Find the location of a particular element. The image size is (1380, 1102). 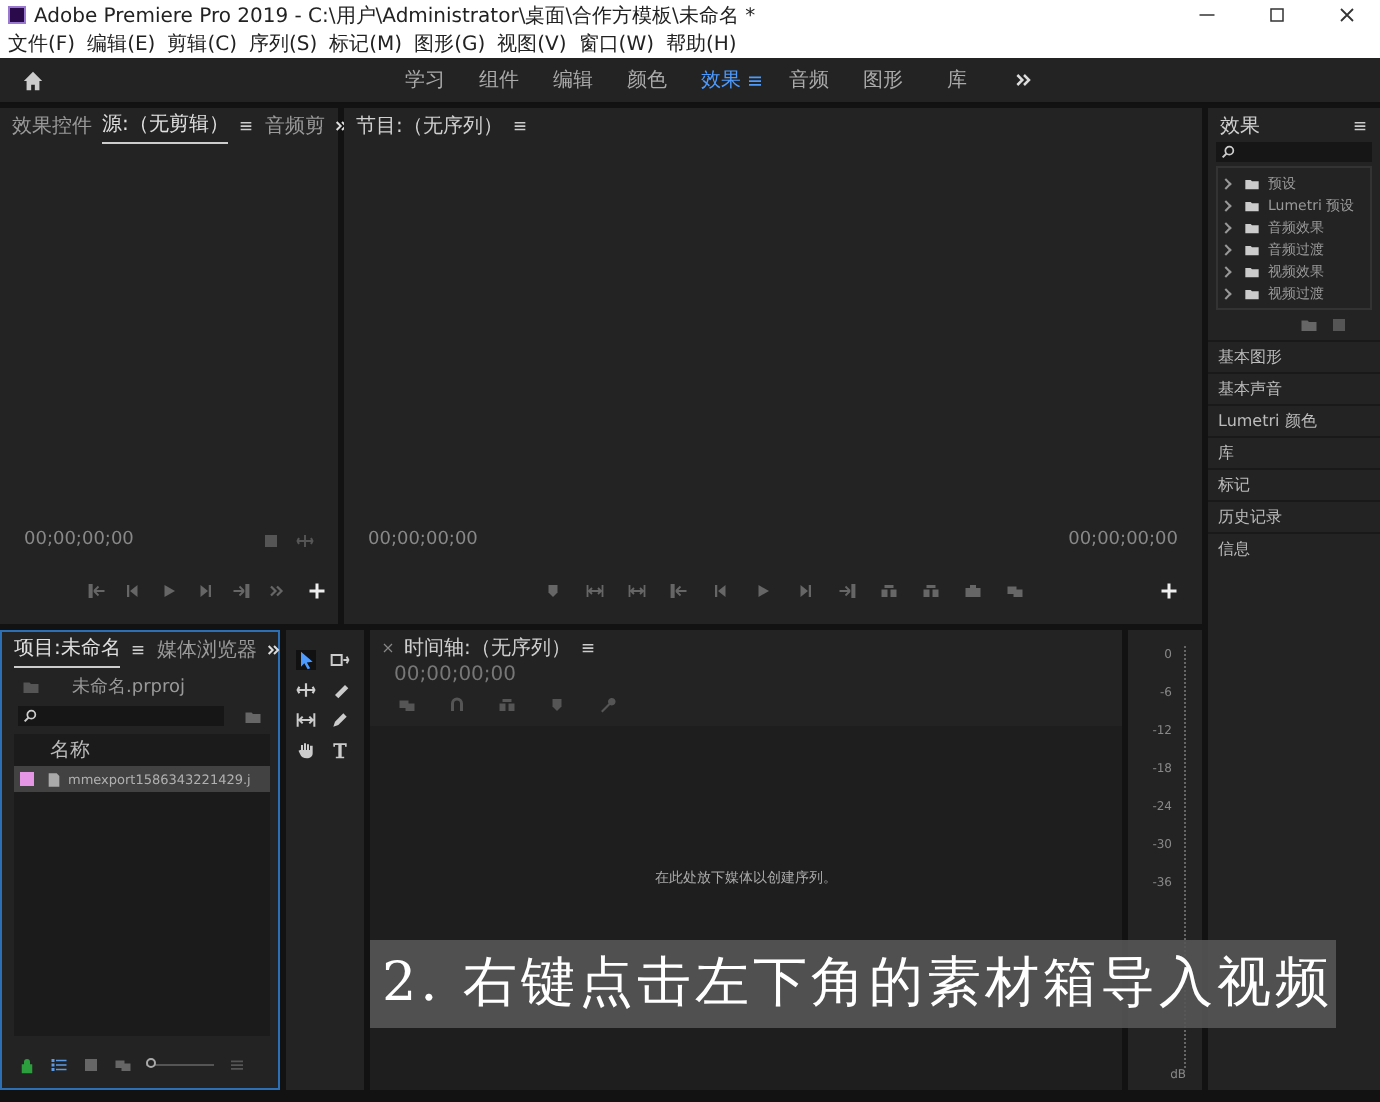

more-controls-icon is located at coordinates (277, 590).